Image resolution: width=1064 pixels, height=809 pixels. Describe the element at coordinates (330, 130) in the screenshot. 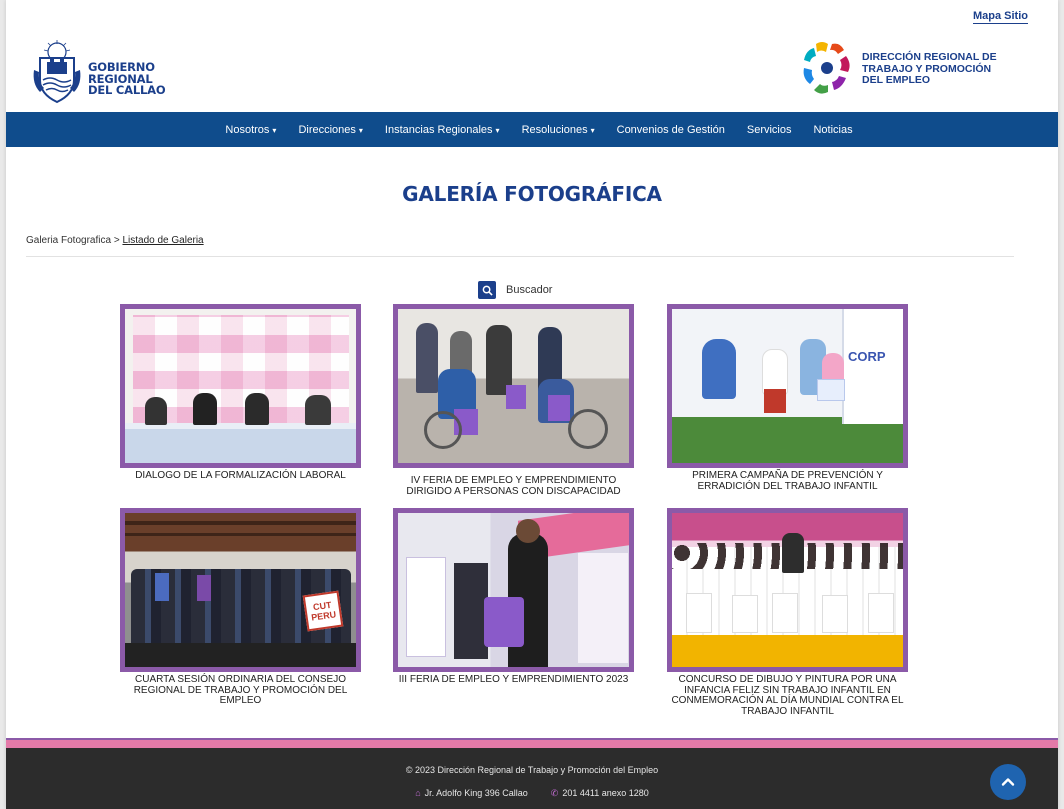

I see `nav-item-direcciones: Direcciones ▾` at that location.